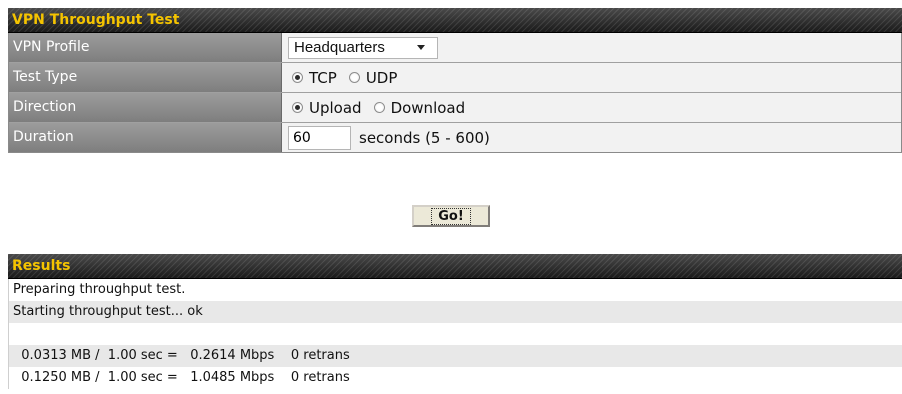 This screenshot has height=394, width=902. Describe the element at coordinates (297, 77) in the screenshot. I see `tcp-radio` at that location.